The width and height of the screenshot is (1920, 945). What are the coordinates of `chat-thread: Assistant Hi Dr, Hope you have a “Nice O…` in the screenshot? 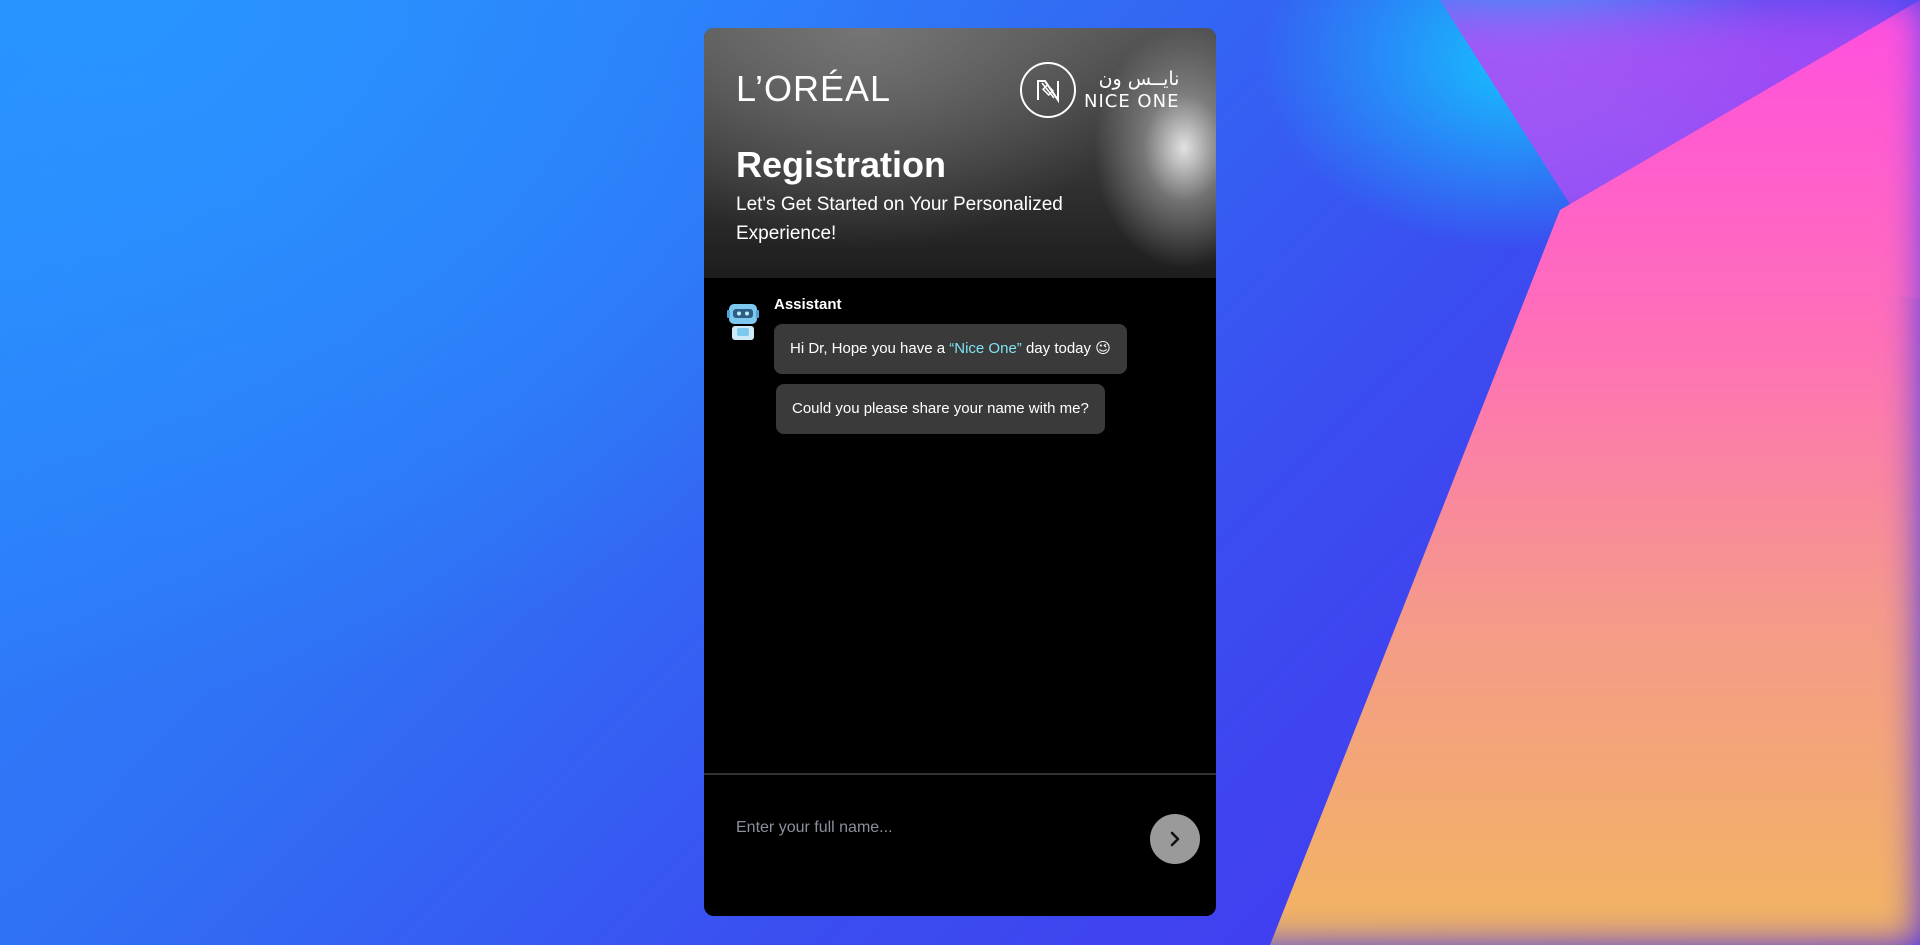 It's located at (960, 525).